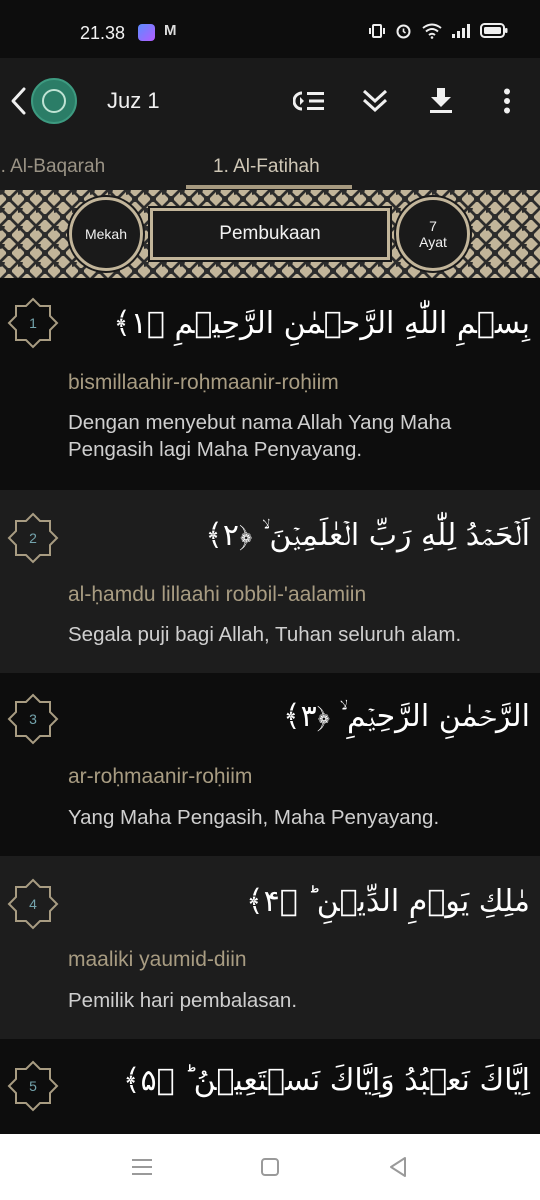  Describe the element at coordinates (270, 101) in the screenshot. I see `app-bar: Juz 1` at that location.